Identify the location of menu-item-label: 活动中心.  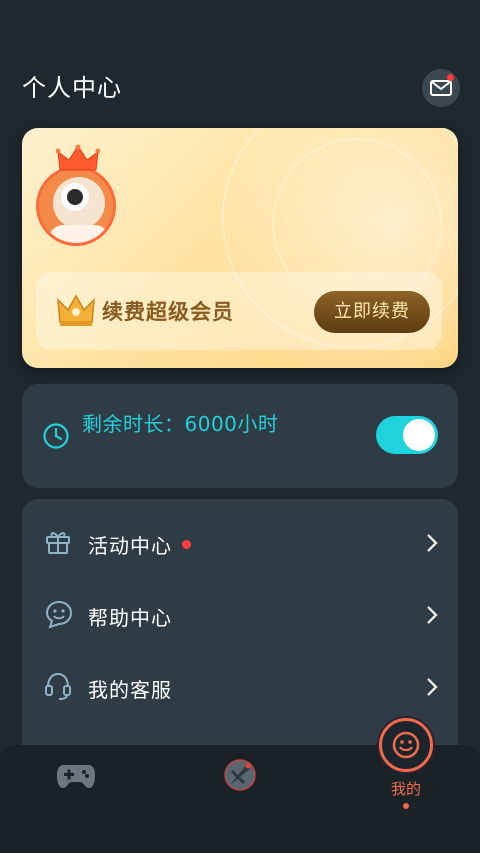
(130, 546).